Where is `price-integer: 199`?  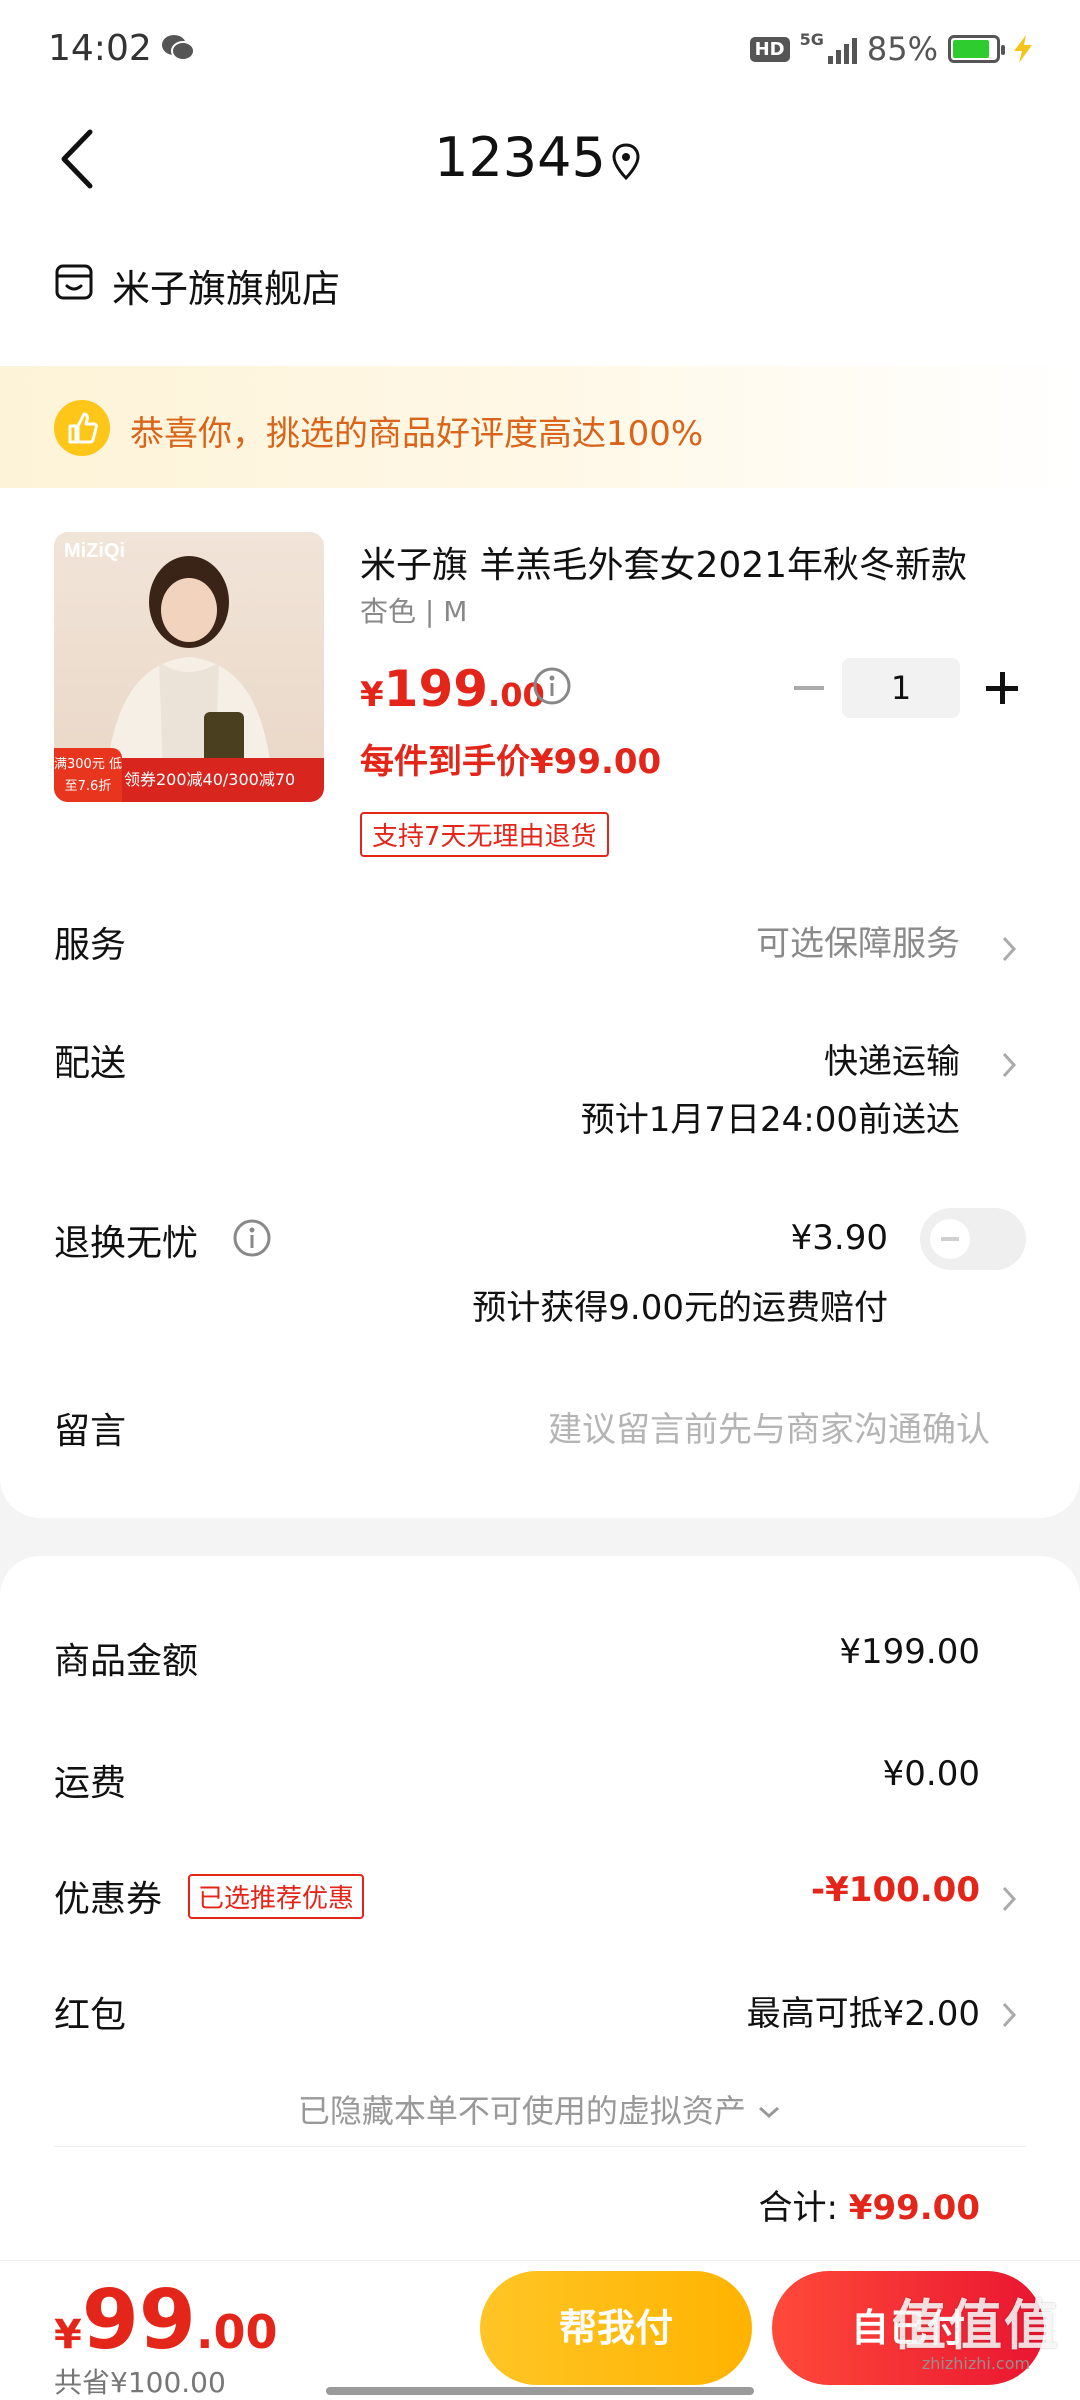
price-integer: 199 is located at coordinates (436, 689).